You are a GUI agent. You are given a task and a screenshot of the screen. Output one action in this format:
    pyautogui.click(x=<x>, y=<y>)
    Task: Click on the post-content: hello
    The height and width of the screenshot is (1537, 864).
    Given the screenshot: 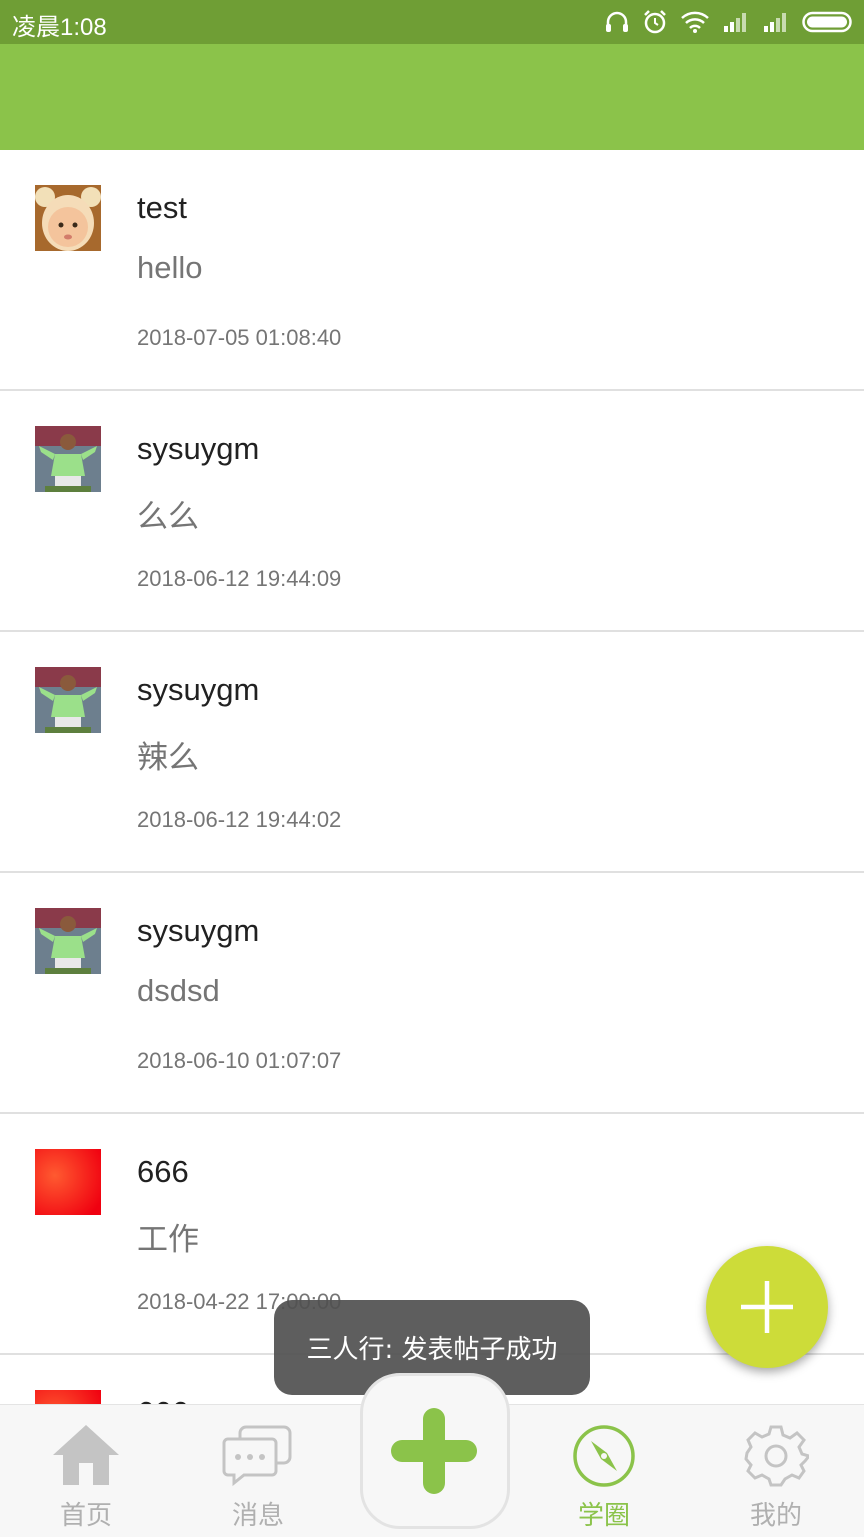 What is the action you would take?
    pyautogui.click(x=170, y=267)
    